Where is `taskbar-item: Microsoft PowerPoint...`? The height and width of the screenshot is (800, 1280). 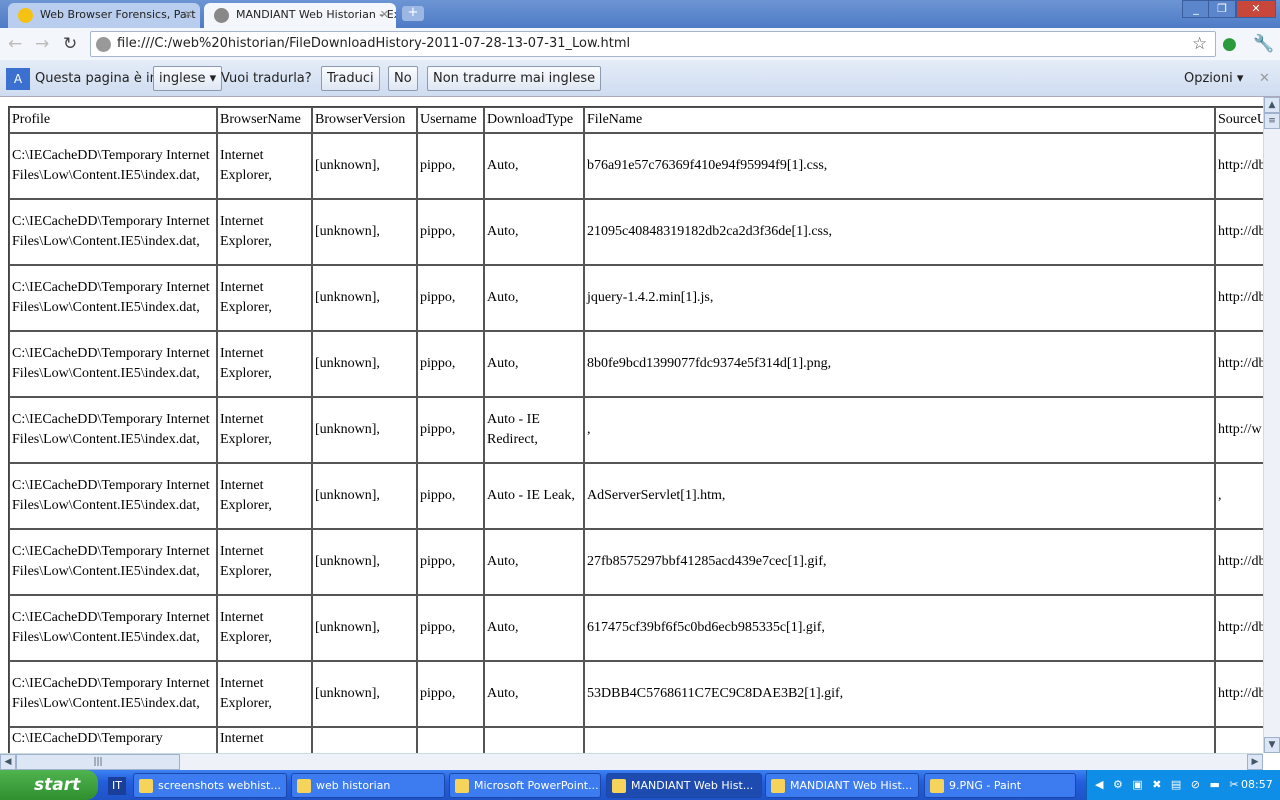
taskbar-item: Microsoft PowerPoint... is located at coordinates (525, 785).